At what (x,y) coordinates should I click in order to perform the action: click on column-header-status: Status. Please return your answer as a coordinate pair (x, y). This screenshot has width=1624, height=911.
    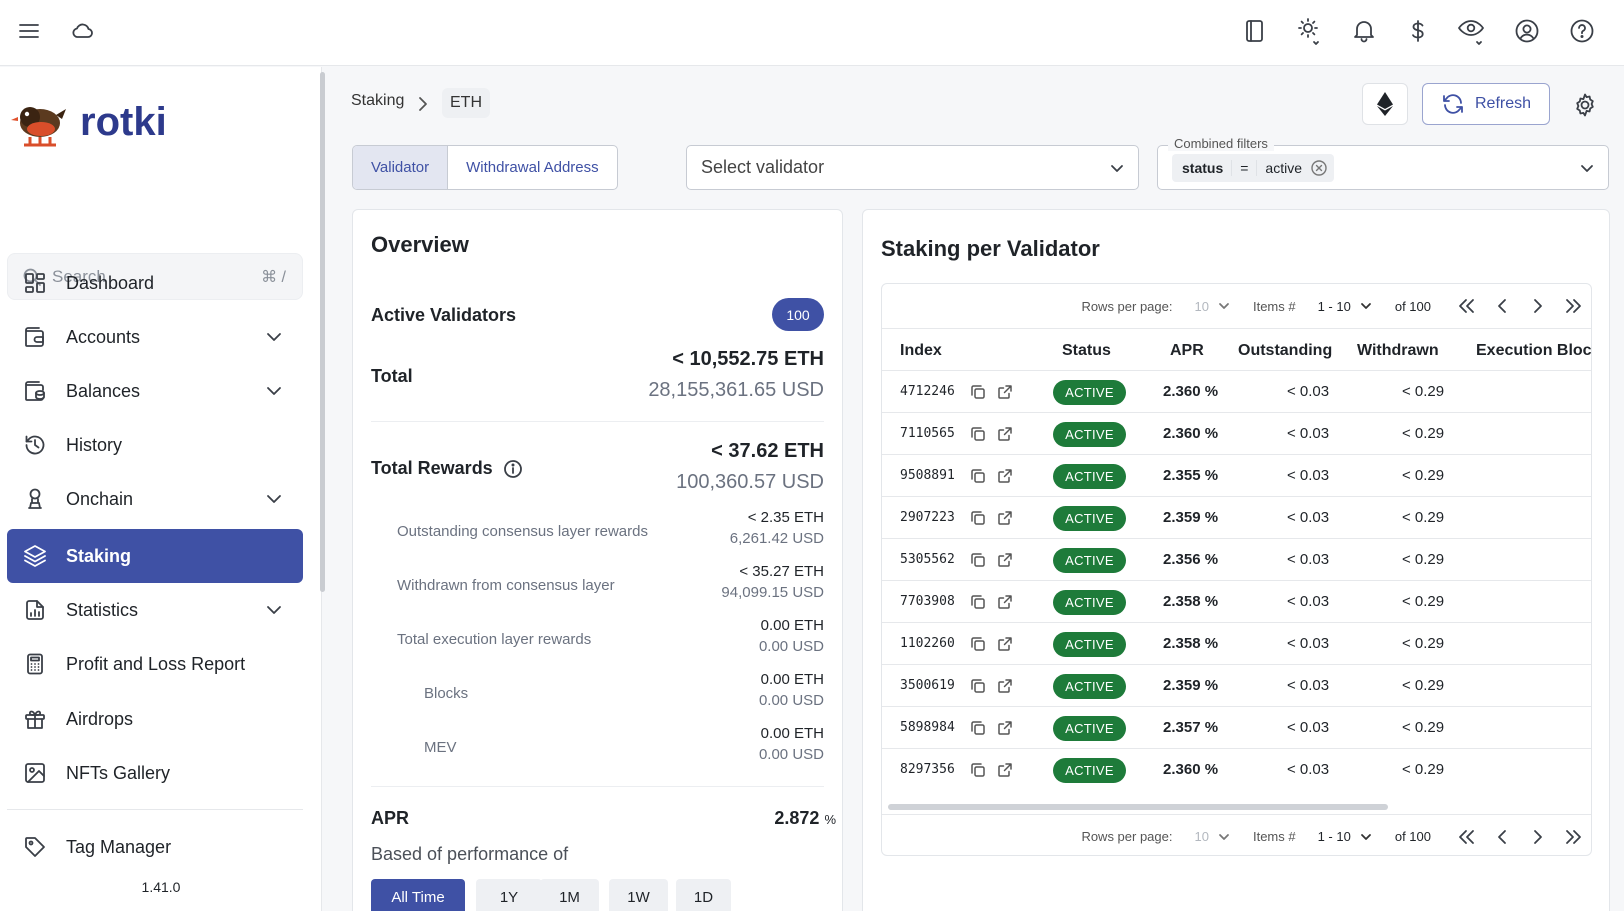
    Looking at the image, I should click on (1086, 351).